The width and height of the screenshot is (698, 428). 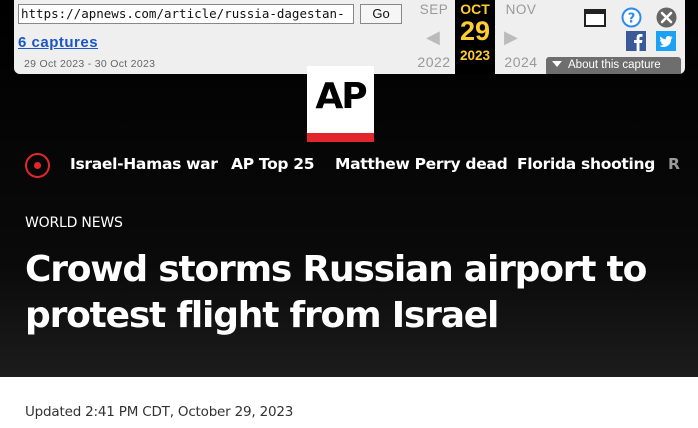 What do you see at coordinates (521, 37) in the screenshot?
I see `calendar-next-month: NOV ▶ 2024` at bounding box center [521, 37].